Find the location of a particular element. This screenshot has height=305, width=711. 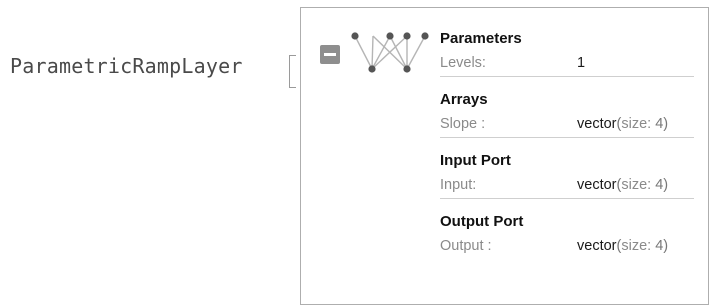

section-output-port: Output Port Output : vector(size: 4) is located at coordinates (567, 235).